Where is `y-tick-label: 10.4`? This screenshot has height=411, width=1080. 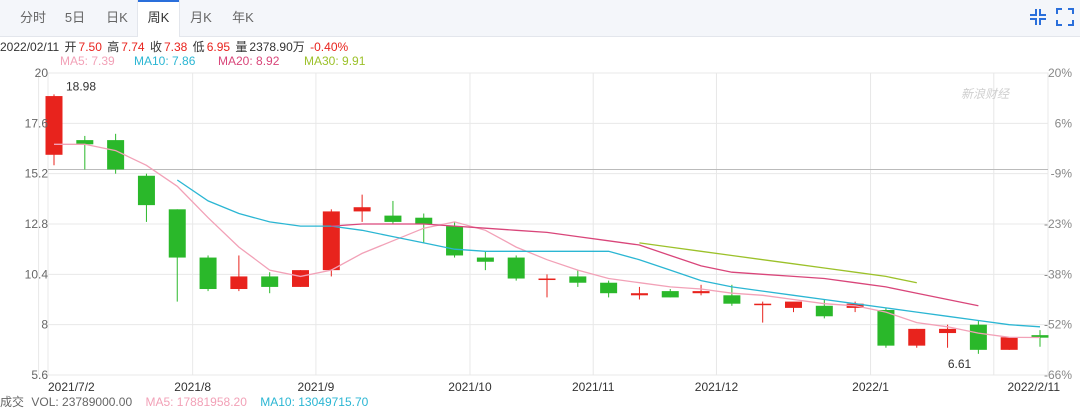
y-tick-label: 10.4 is located at coordinates (37, 274).